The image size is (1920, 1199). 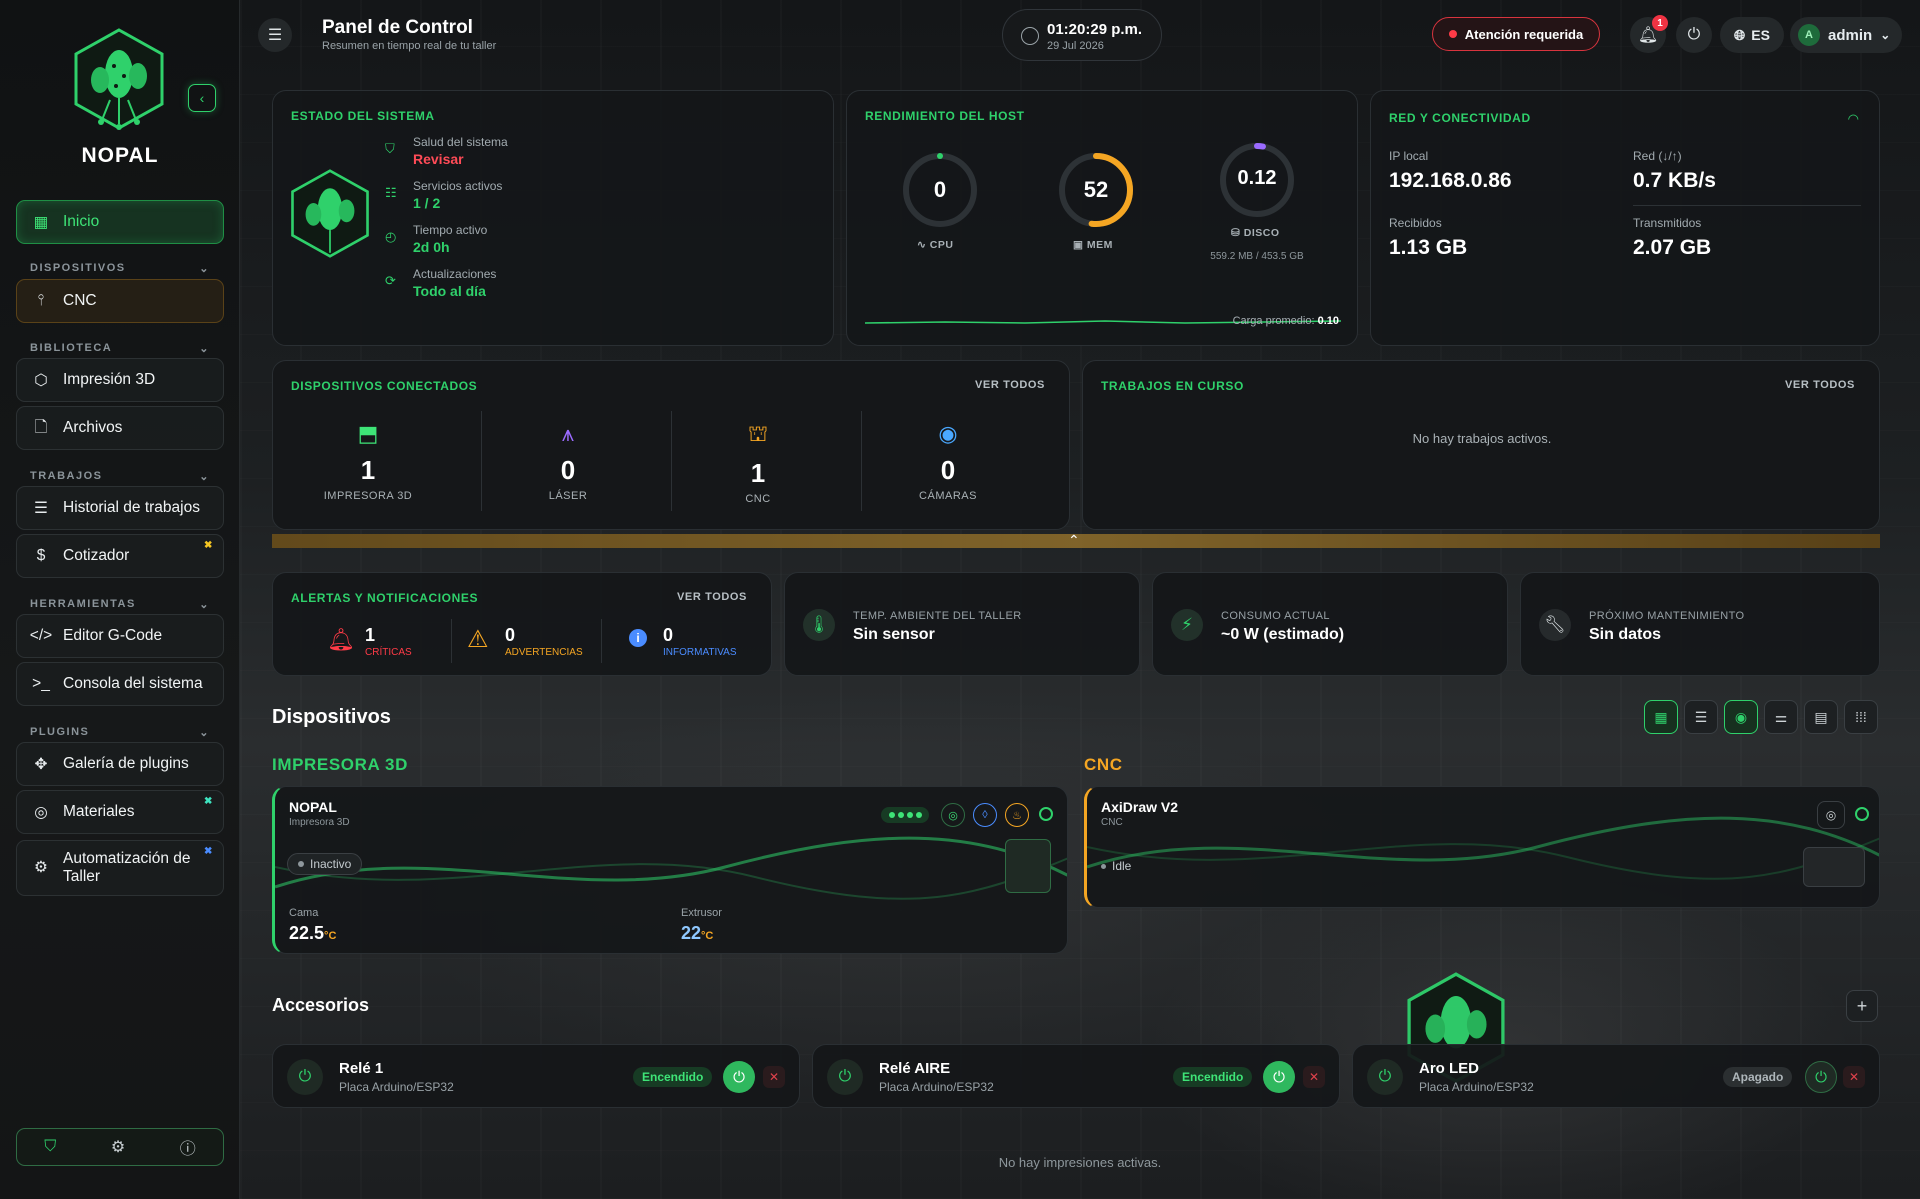 What do you see at coordinates (120, 764) in the screenshot?
I see `nav-galeria-plugins: ✥ Galería de plugins` at bounding box center [120, 764].